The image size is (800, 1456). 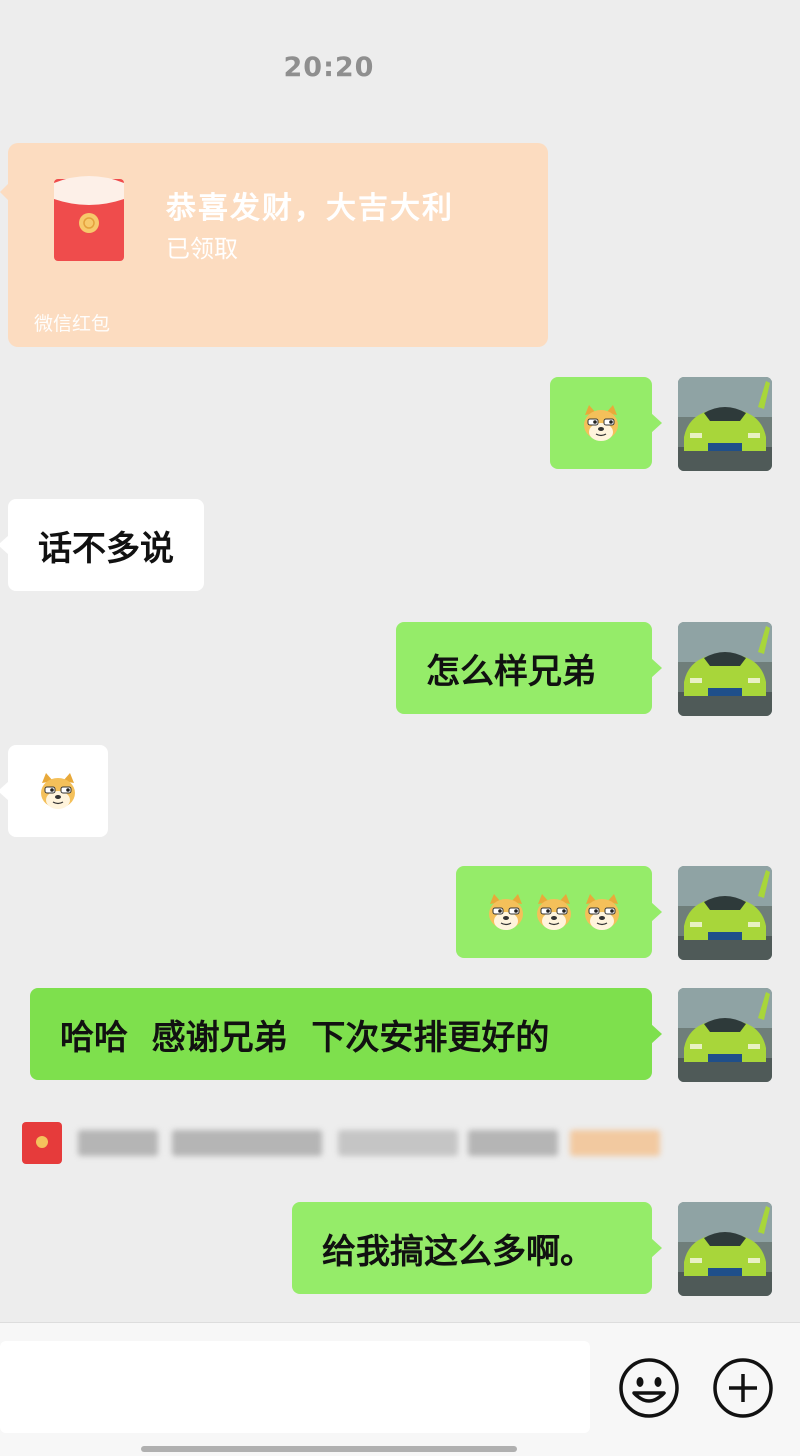 I want to click on their-message-bubble, so click(x=54, y=791).